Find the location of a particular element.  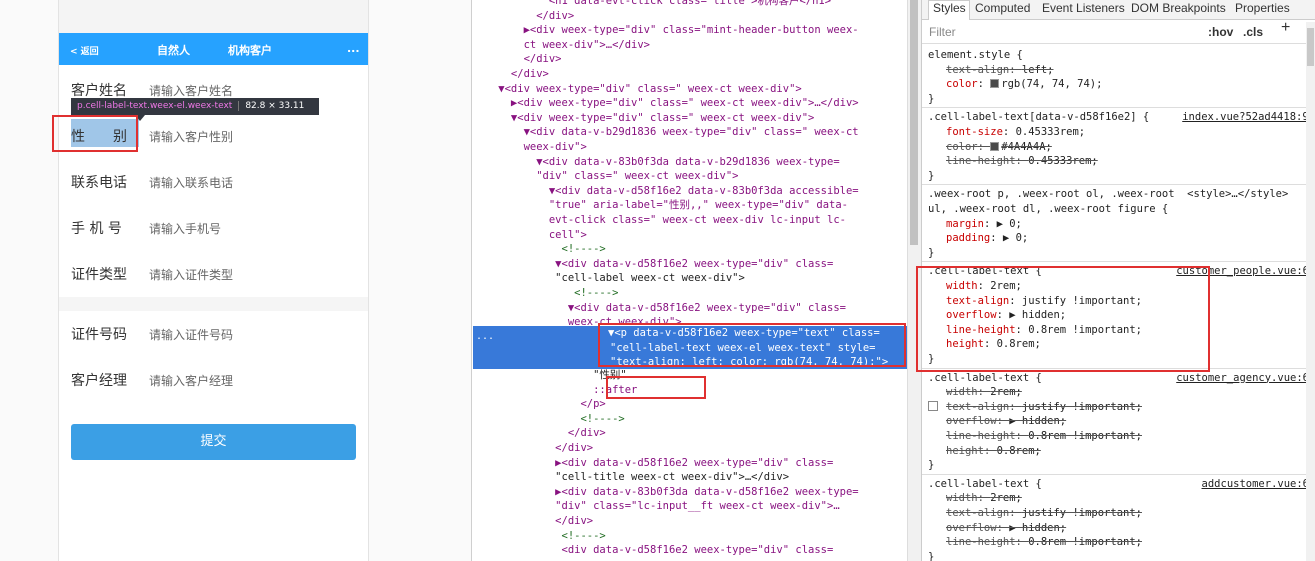

css-source-link: customer_agency.vue:6 is located at coordinates (1242, 378).